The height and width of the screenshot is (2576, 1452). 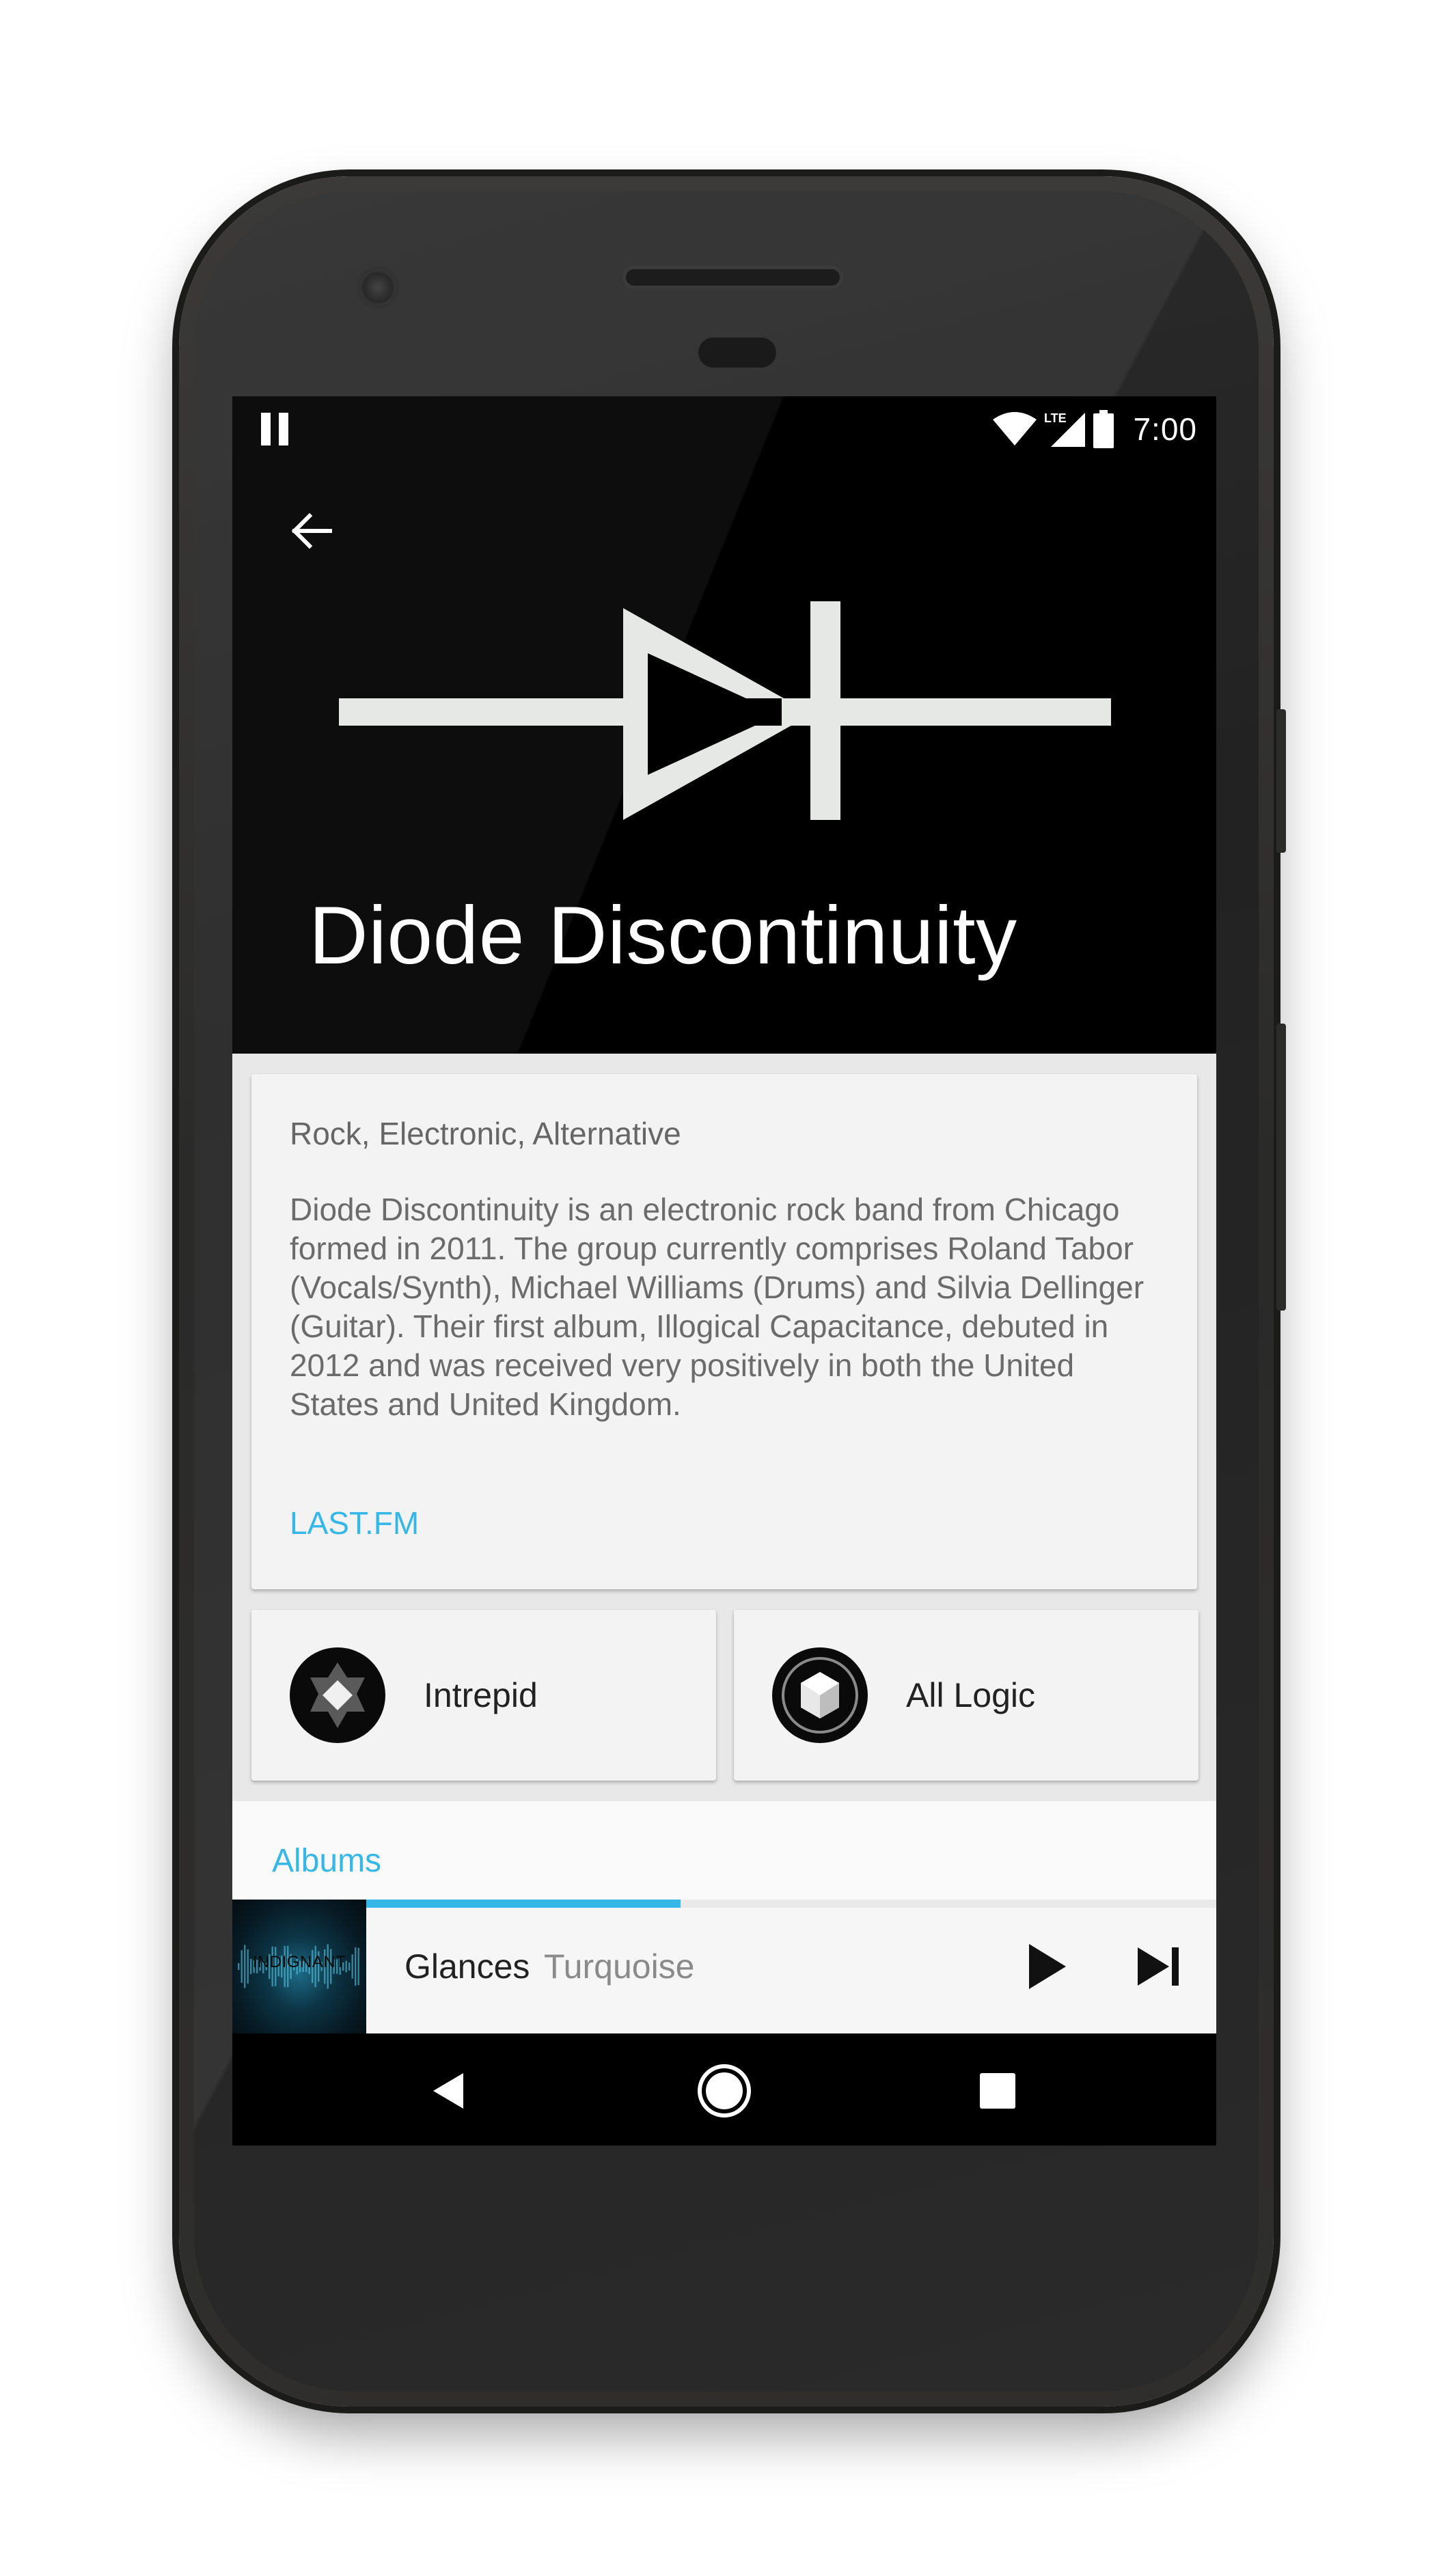 I want to click on status-time: 7:00, so click(x=1165, y=429).